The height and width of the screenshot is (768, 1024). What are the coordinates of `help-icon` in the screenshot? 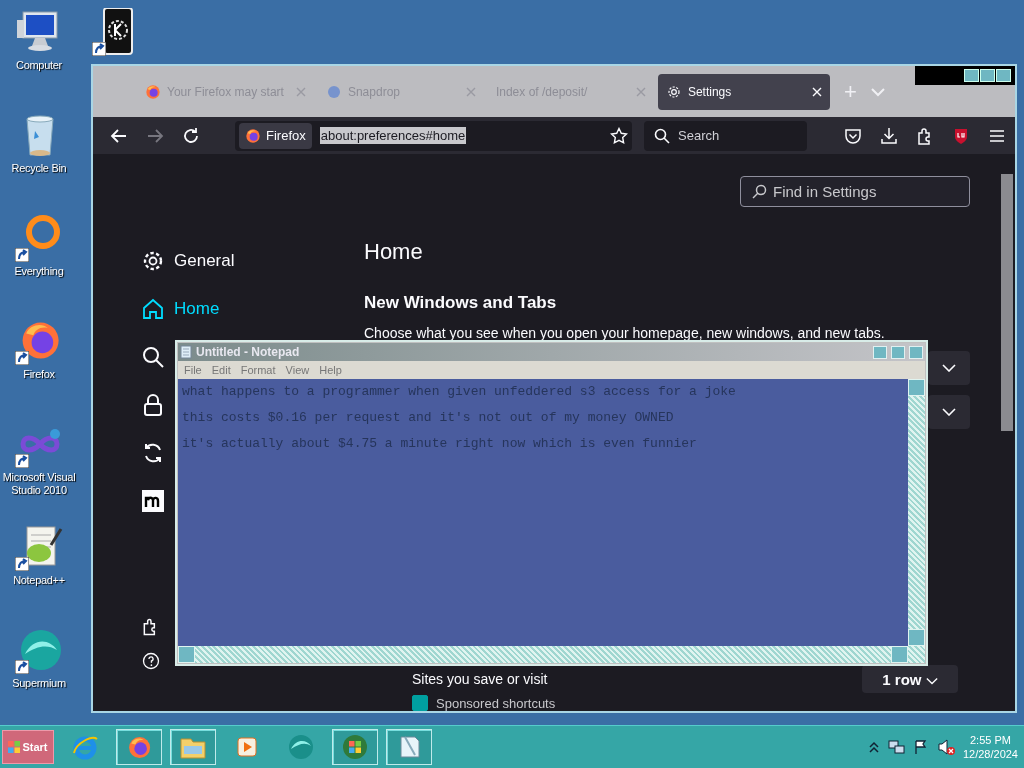 It's located at (151, 661).